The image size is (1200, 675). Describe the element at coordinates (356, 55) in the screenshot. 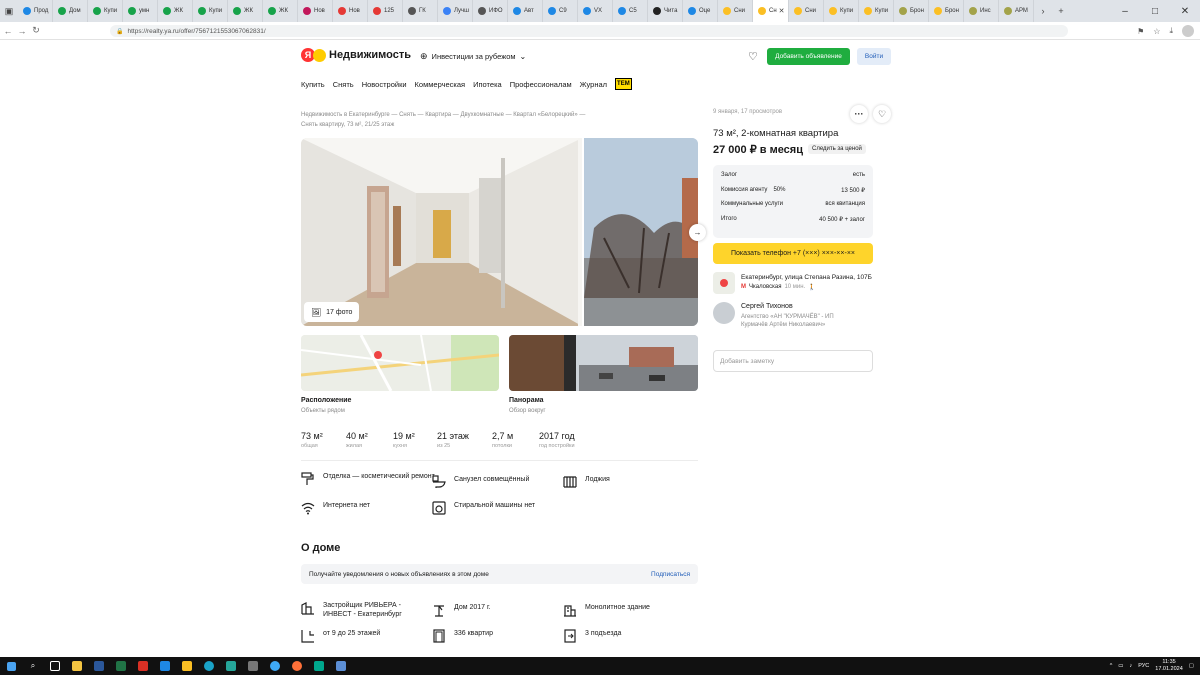

I see `site-logo: Я Недвижимость` at that location.